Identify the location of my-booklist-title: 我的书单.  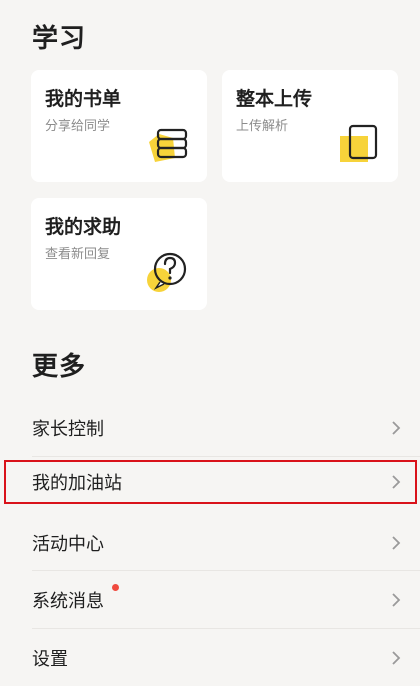
(83, 99).